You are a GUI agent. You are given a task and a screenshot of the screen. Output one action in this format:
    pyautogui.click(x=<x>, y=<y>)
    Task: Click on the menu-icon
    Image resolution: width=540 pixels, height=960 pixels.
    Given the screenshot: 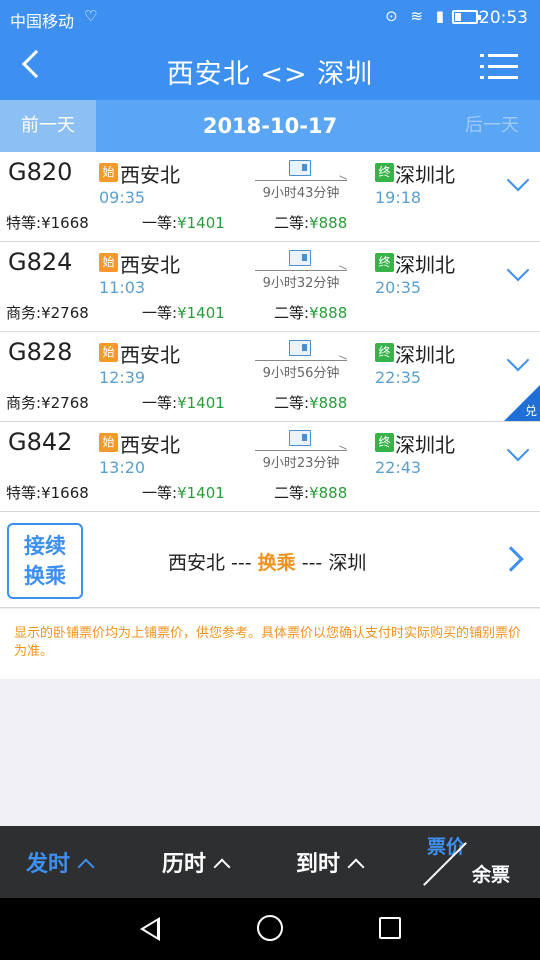 What is the action you would take?
    pyautogui.click(x=499, y=67)
    